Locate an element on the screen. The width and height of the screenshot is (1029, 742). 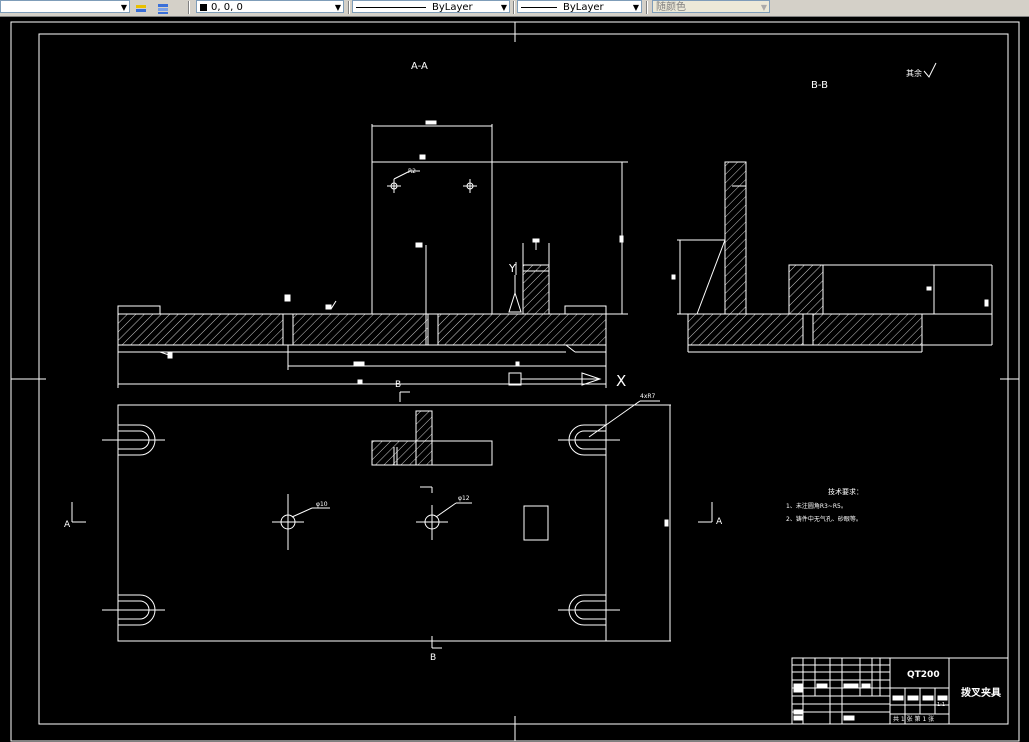
section-aa-title: A-A is located at coordinates (419, 66).